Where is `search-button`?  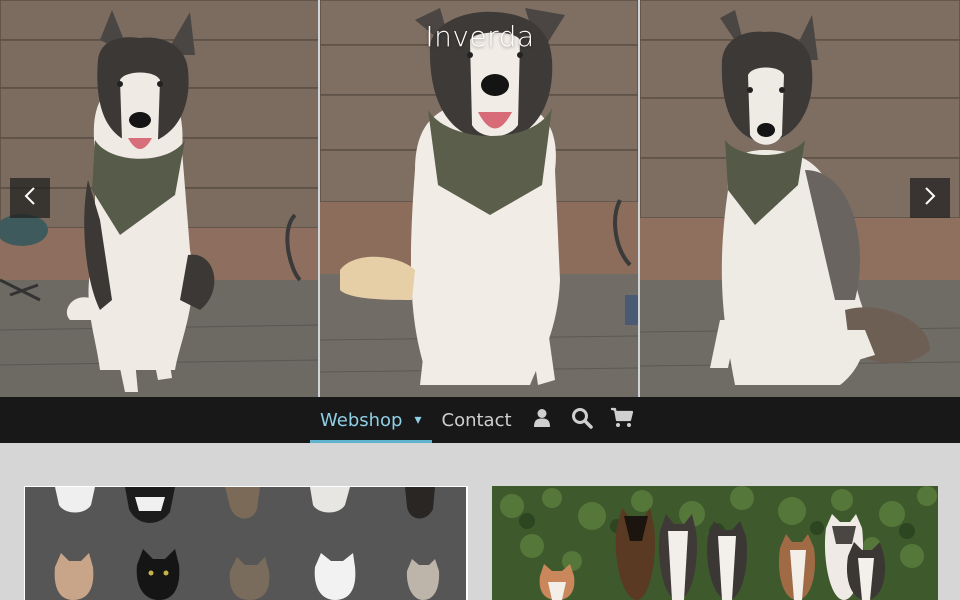 search-button is located at coordinates (582, 420).